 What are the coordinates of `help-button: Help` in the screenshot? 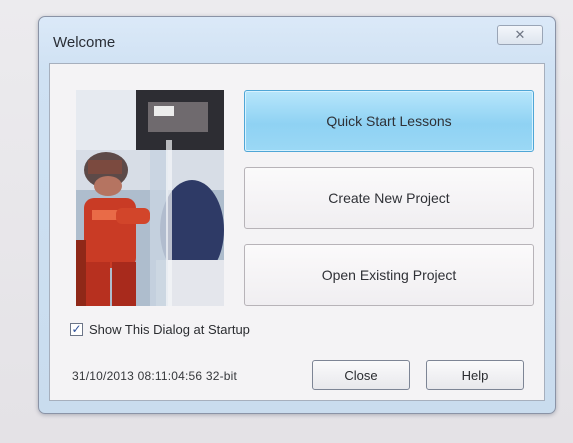 It's located at (475, 375).